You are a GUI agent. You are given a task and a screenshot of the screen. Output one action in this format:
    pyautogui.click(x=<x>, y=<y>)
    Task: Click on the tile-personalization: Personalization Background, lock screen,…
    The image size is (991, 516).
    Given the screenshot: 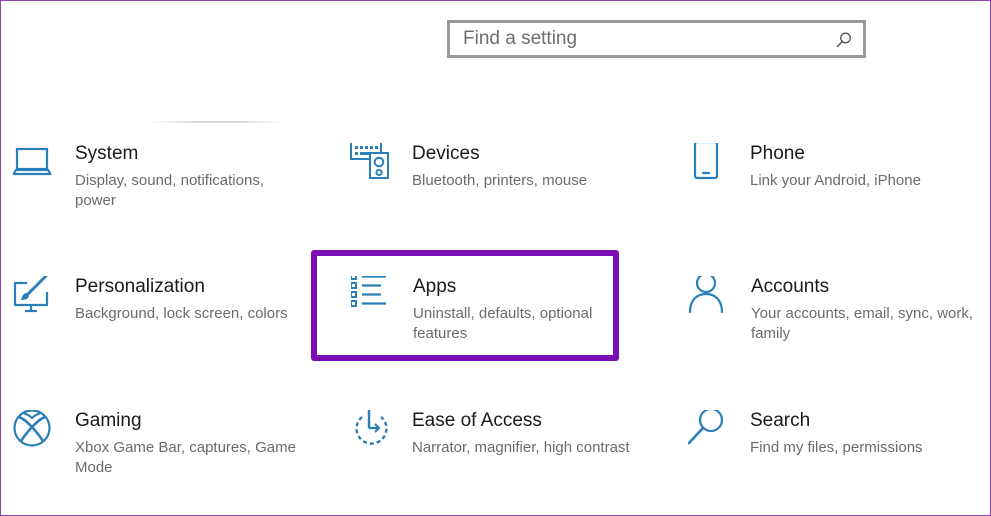 What is the action you would take?
    pyautogui.click(x=168, y=326)
    